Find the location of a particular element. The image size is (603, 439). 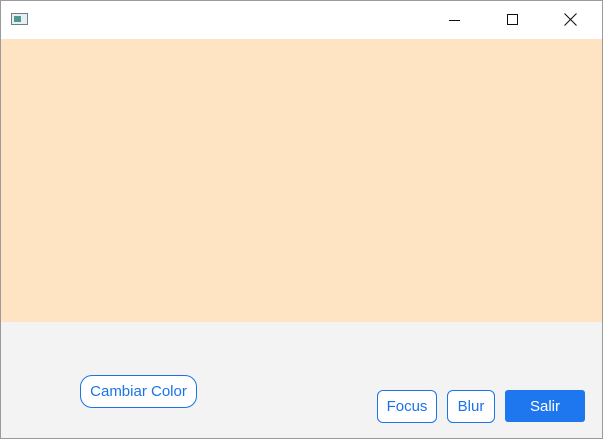

app-icon is located at coordinates (19, 19).